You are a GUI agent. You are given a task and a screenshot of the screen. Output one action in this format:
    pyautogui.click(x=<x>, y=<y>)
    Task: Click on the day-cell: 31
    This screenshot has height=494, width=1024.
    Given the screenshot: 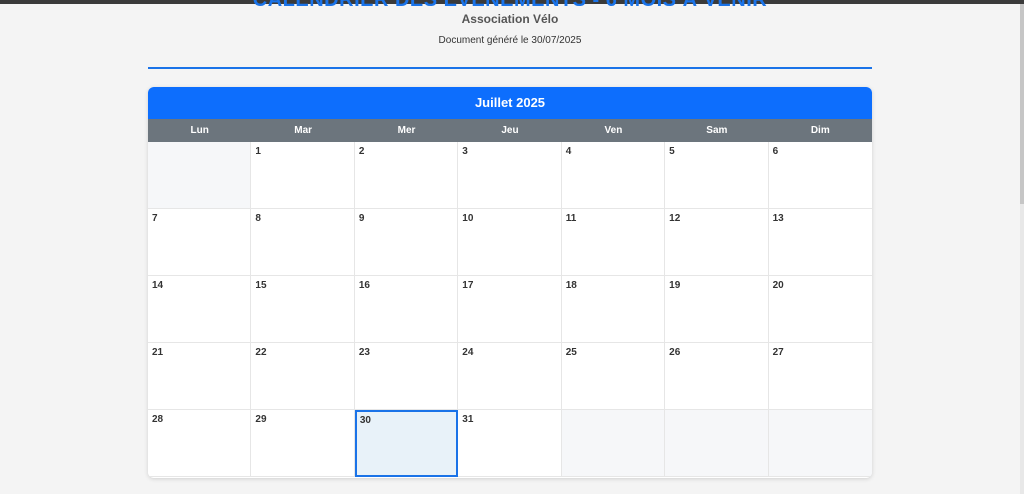 What is the action you would take?
    pyautogui.click(x=510, y=443)
    